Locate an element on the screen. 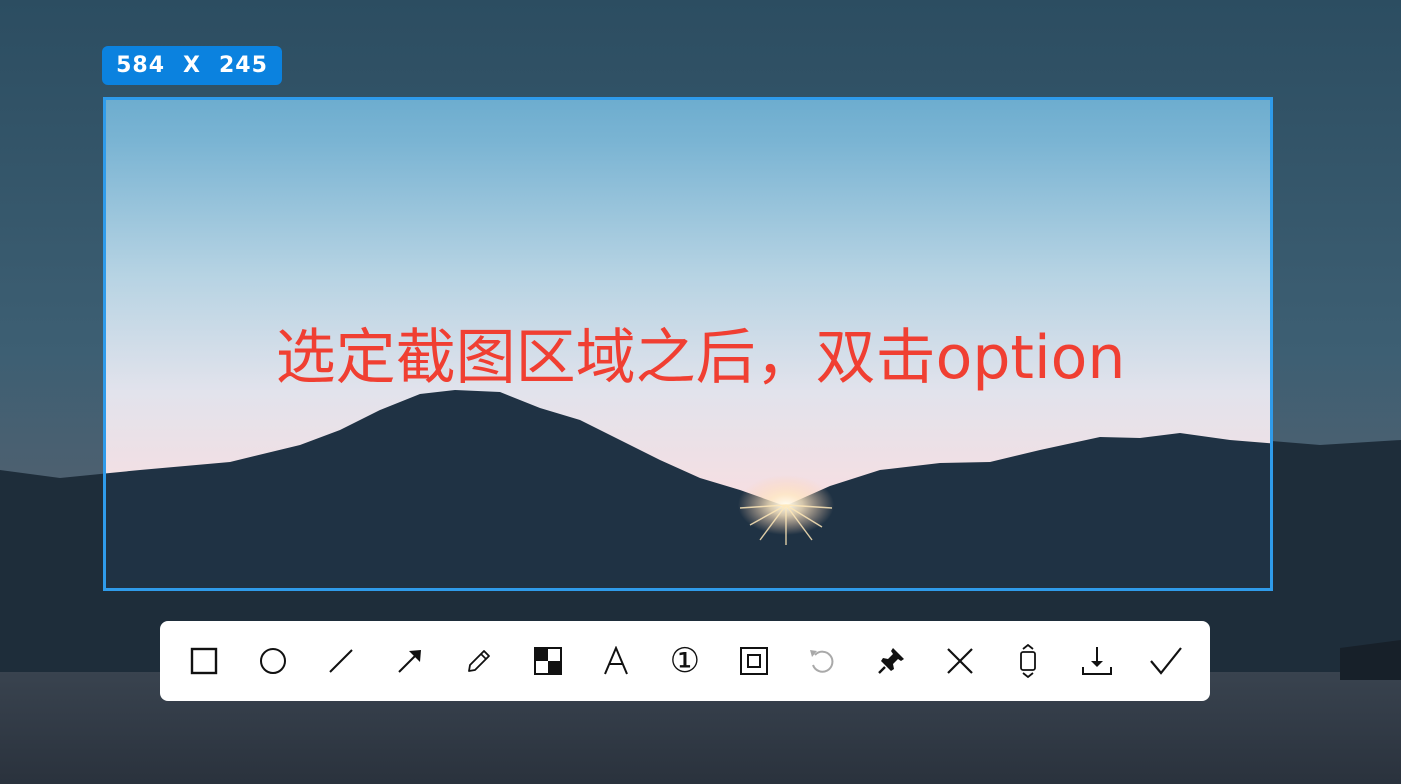  confirm-button is located at coordinates (1166, 661).